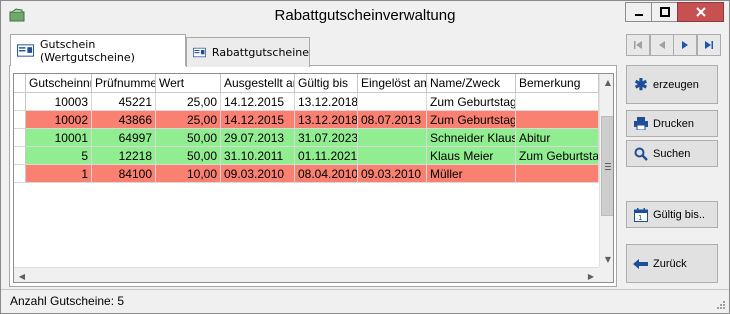  I want to click on search-icon, so click(641, 154).